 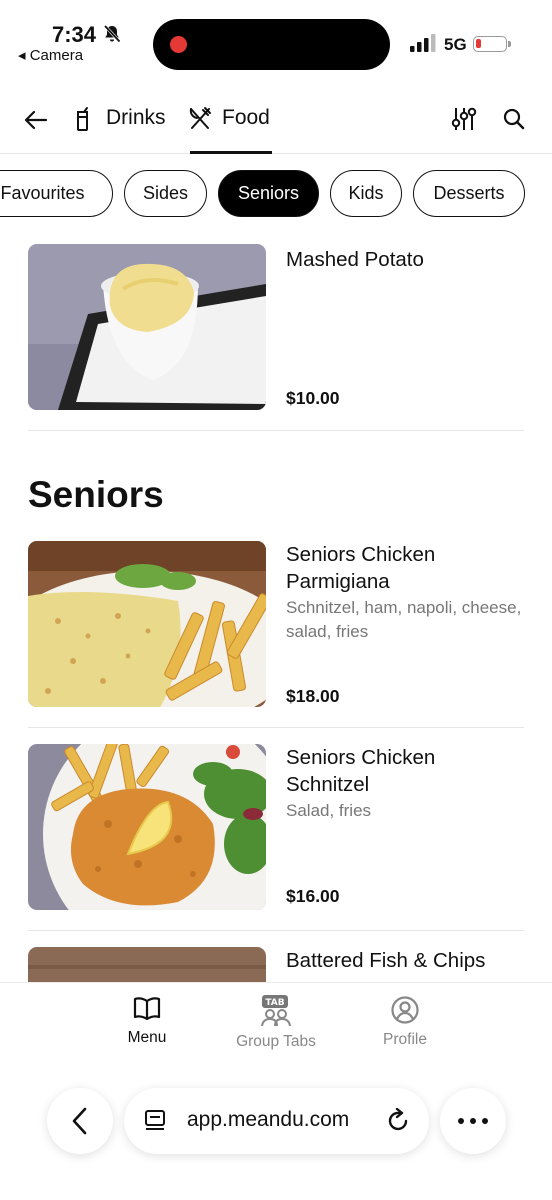 What do you see at coordinates (156, 1121) in the screenshot?
I see `page-menu-icon` at bounding box center [156, 1121].